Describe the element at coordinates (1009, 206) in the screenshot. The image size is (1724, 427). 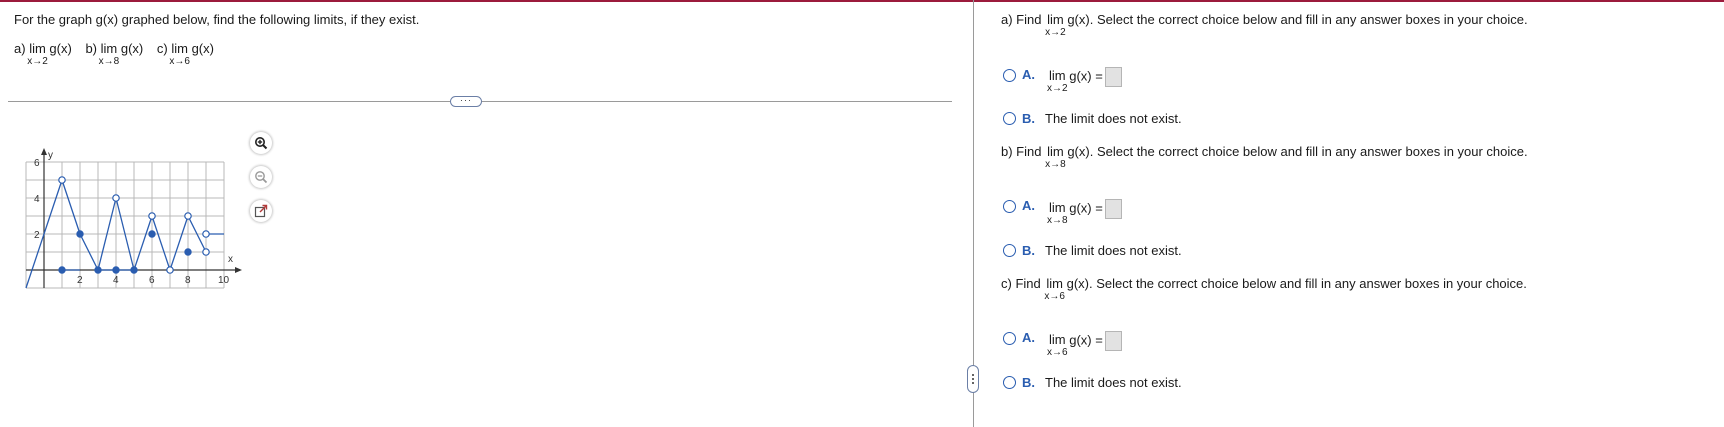
I see `radio-b-option-a` at that location.